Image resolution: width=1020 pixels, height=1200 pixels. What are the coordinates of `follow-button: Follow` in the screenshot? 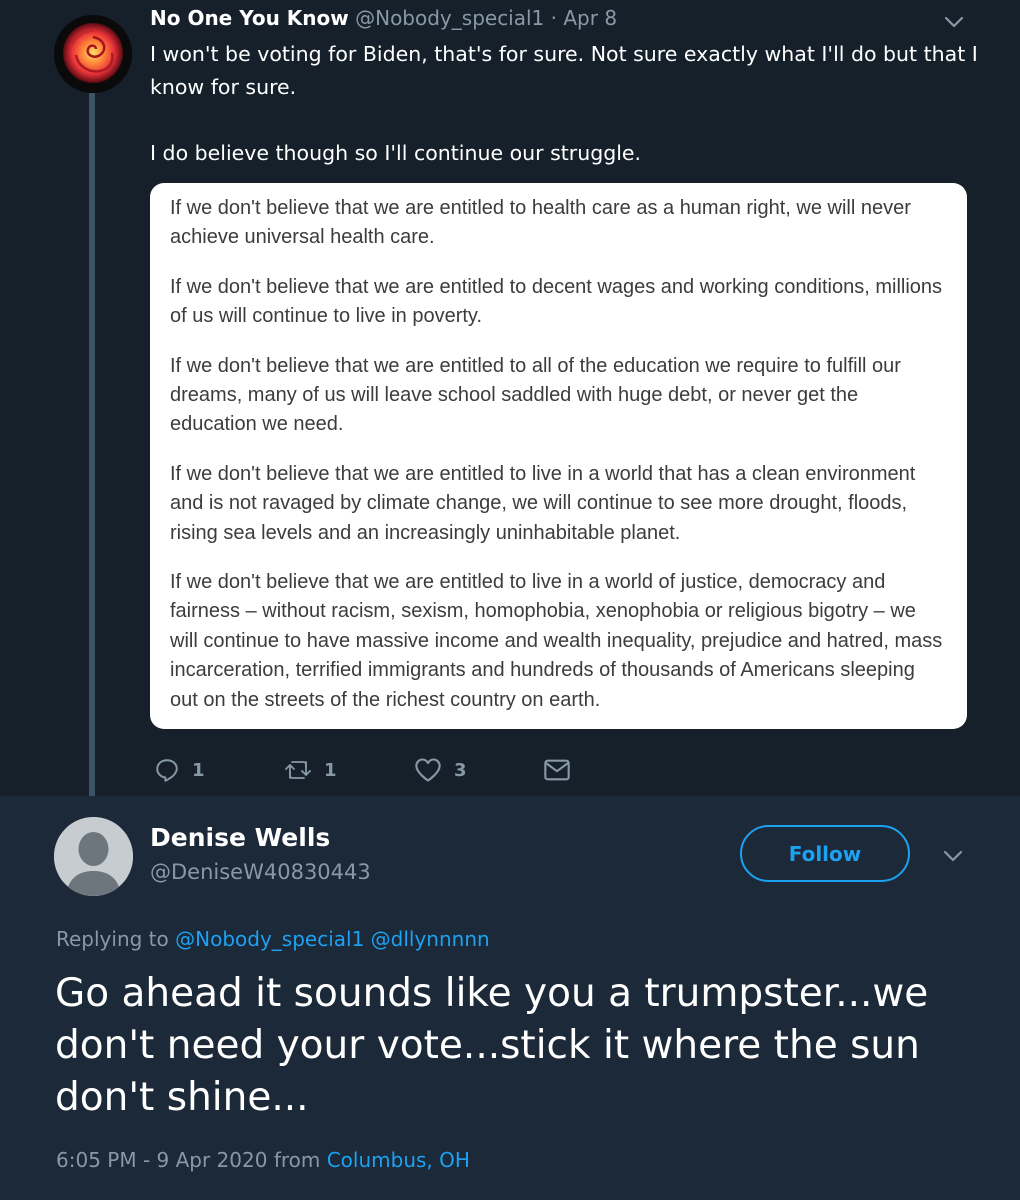 It's located at (825, 853).